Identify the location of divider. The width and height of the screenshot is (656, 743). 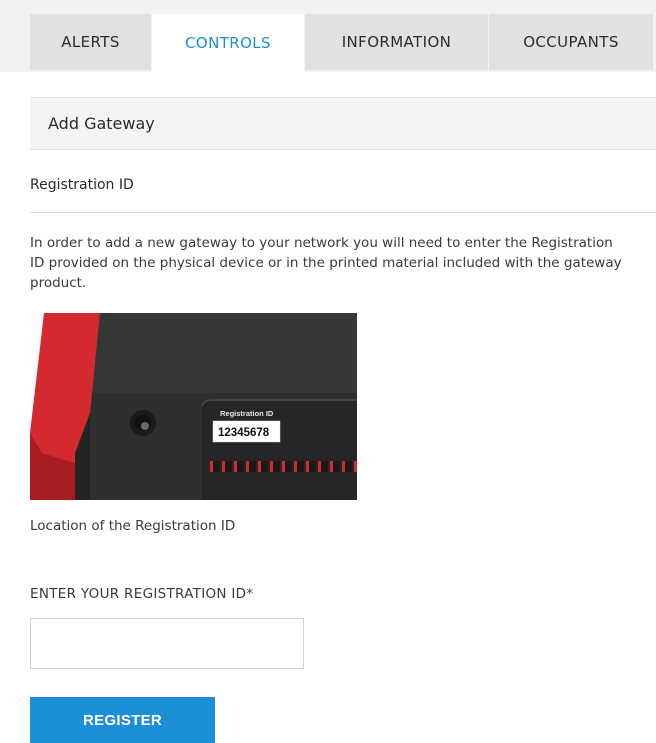
(343, 212).